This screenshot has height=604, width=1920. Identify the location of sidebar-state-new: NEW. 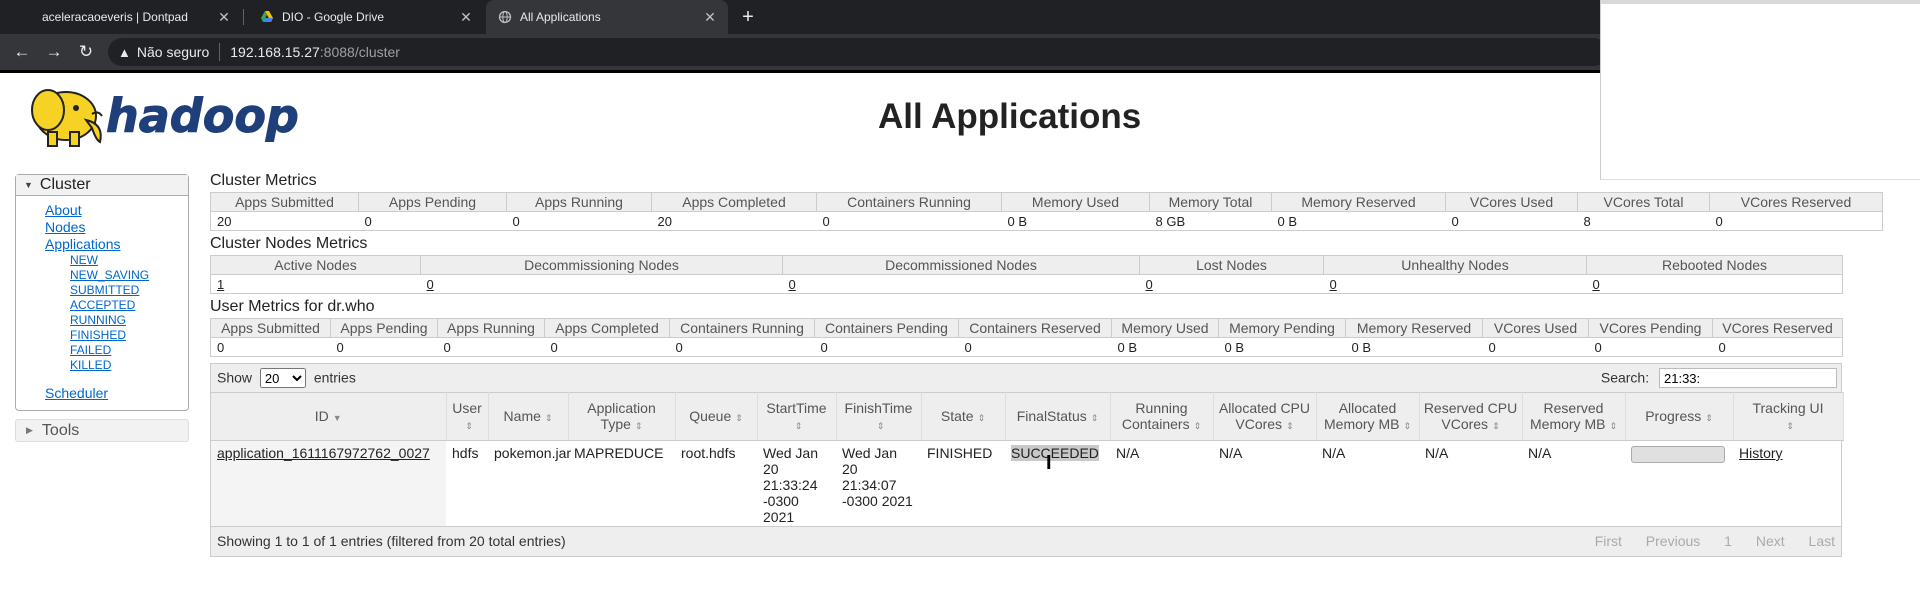
(116, 260).